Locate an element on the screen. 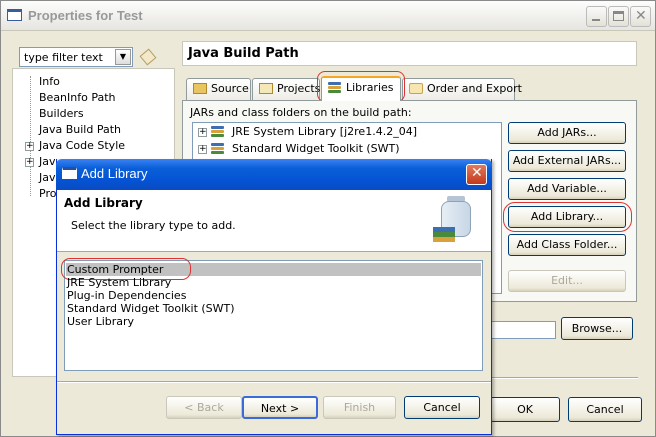  close-button: ✕ is located at coordinates (640, 16).